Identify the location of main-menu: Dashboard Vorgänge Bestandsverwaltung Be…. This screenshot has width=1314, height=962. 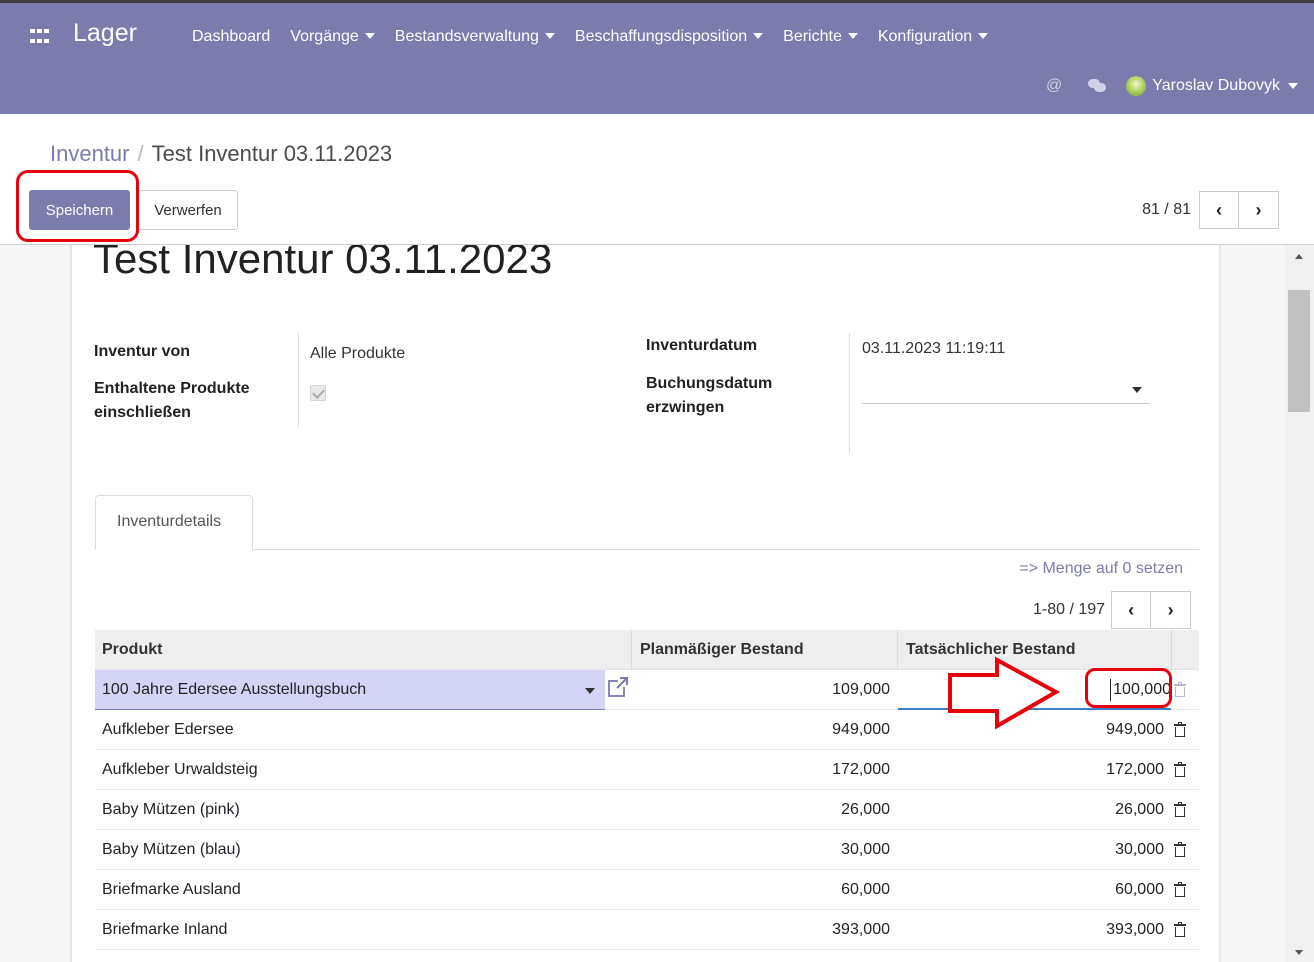
(600, 37).